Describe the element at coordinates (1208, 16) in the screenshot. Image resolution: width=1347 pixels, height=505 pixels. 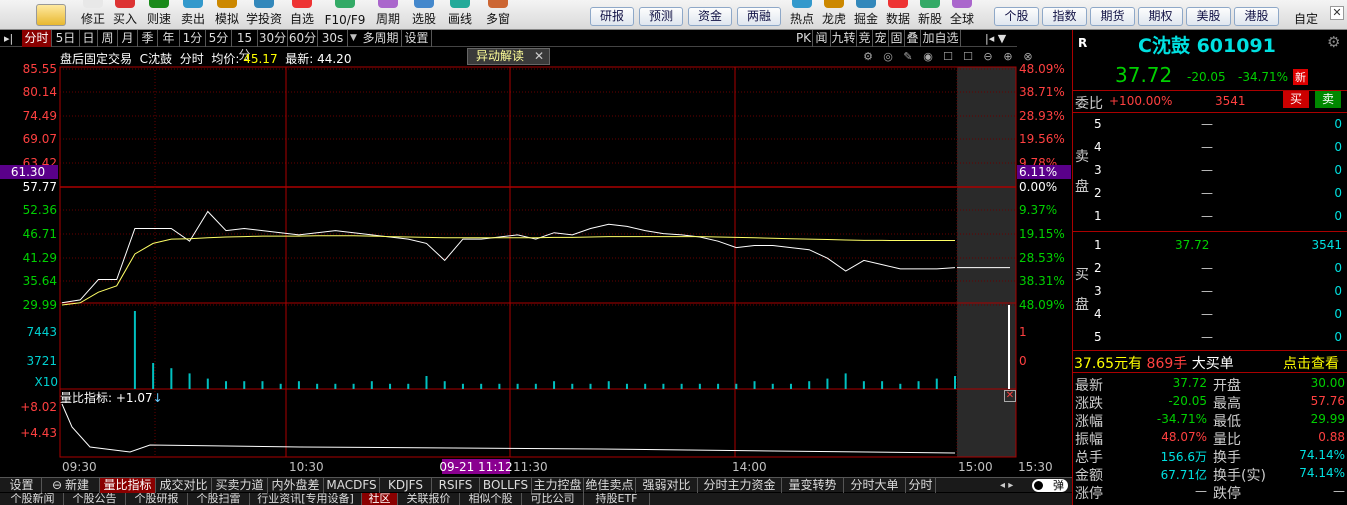
I see `market-tab-4: 美股` at that location.